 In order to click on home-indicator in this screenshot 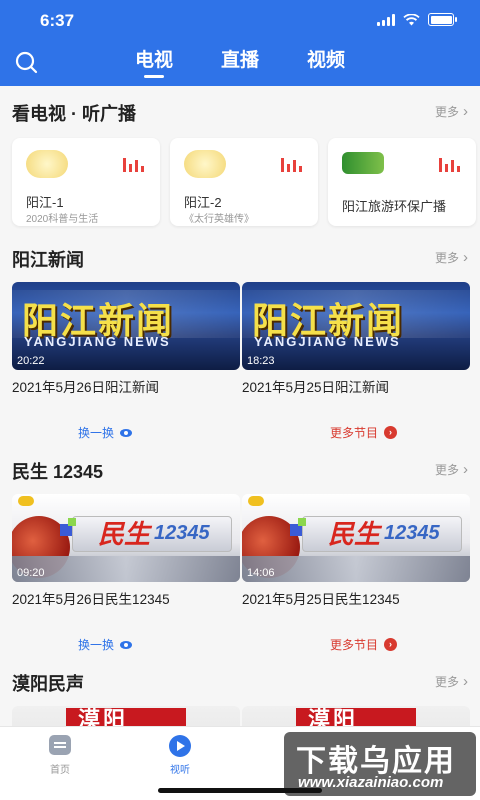, I will do `click(240, 790)`.